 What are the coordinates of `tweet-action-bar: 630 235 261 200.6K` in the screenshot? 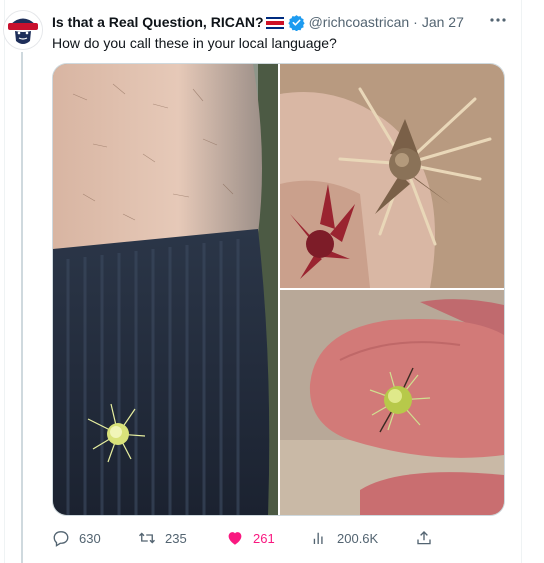 It's located at (252, 538).